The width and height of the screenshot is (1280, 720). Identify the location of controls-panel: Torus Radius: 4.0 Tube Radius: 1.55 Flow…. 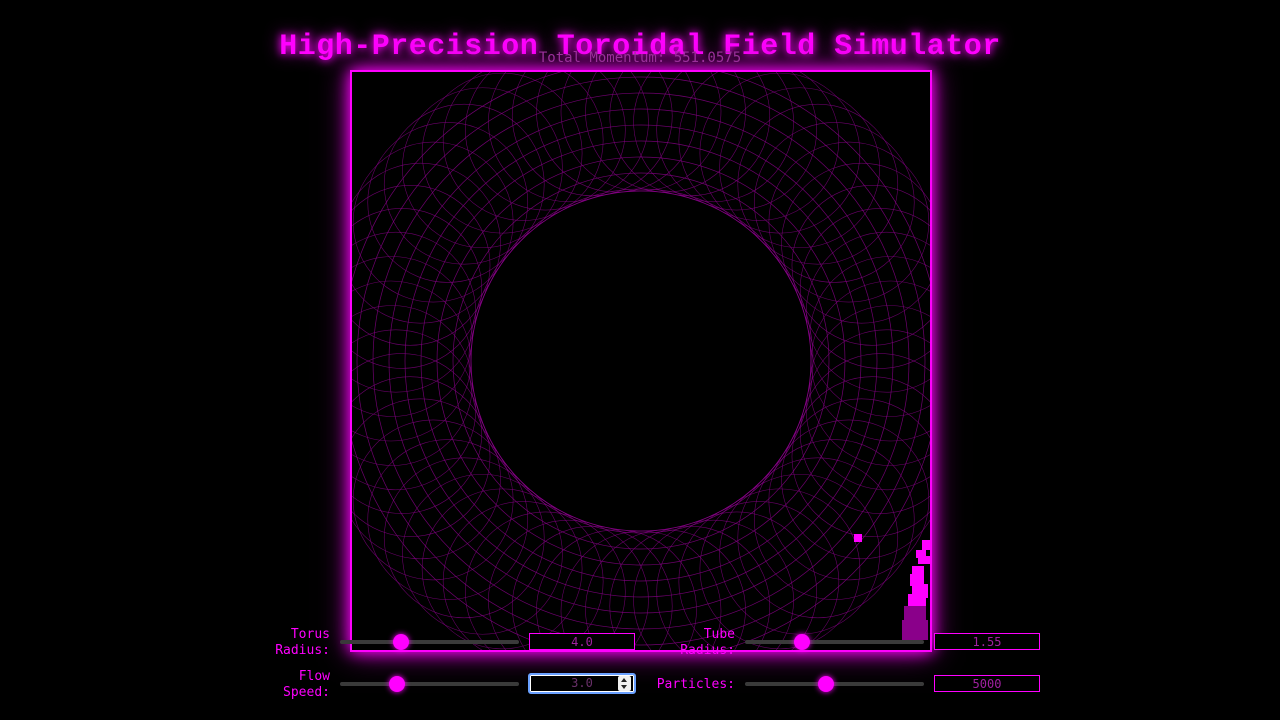
(640, 667).